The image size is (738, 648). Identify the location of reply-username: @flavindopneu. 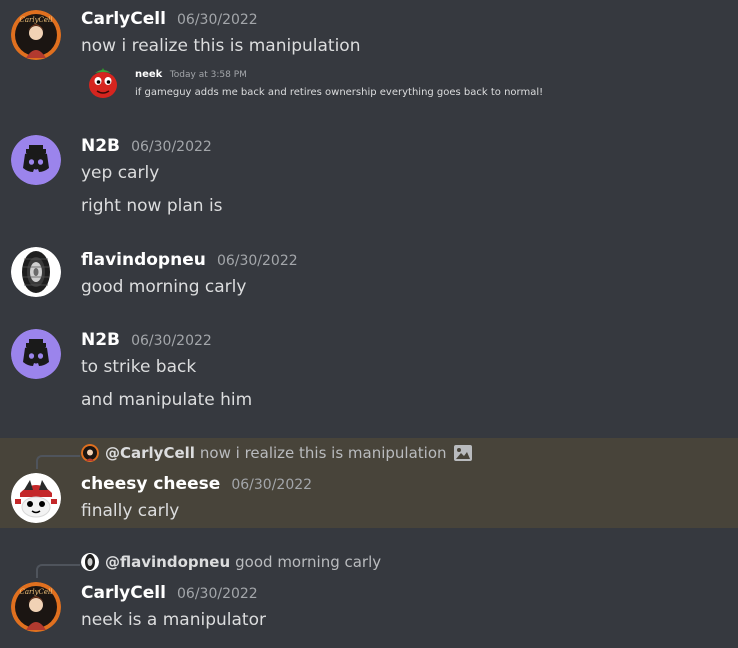
(167, 562).